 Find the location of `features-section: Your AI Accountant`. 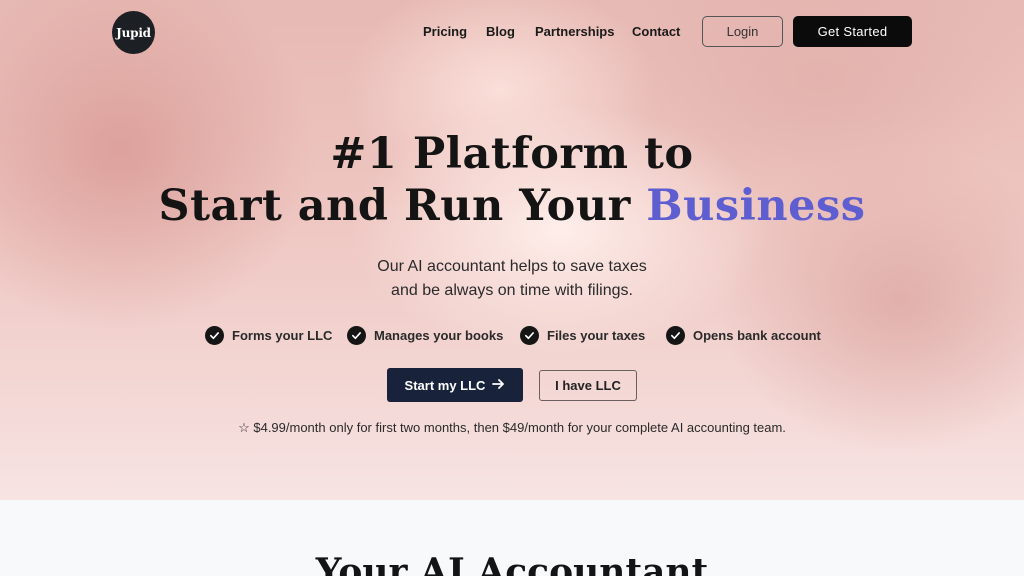

features-section: Your AI Accountant is located at coordinates (512, 538).